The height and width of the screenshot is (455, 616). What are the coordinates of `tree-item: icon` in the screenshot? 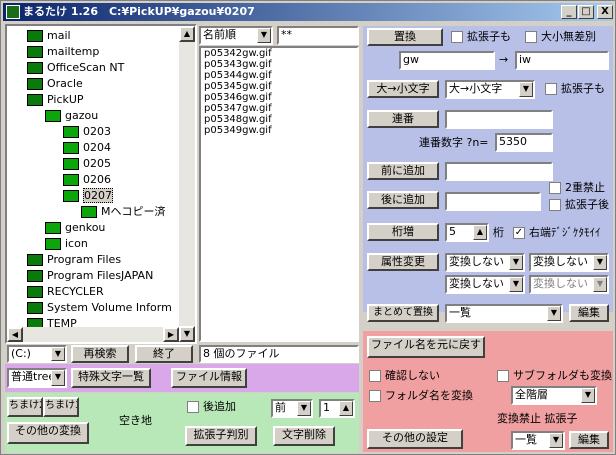 It's located at (66, 244).